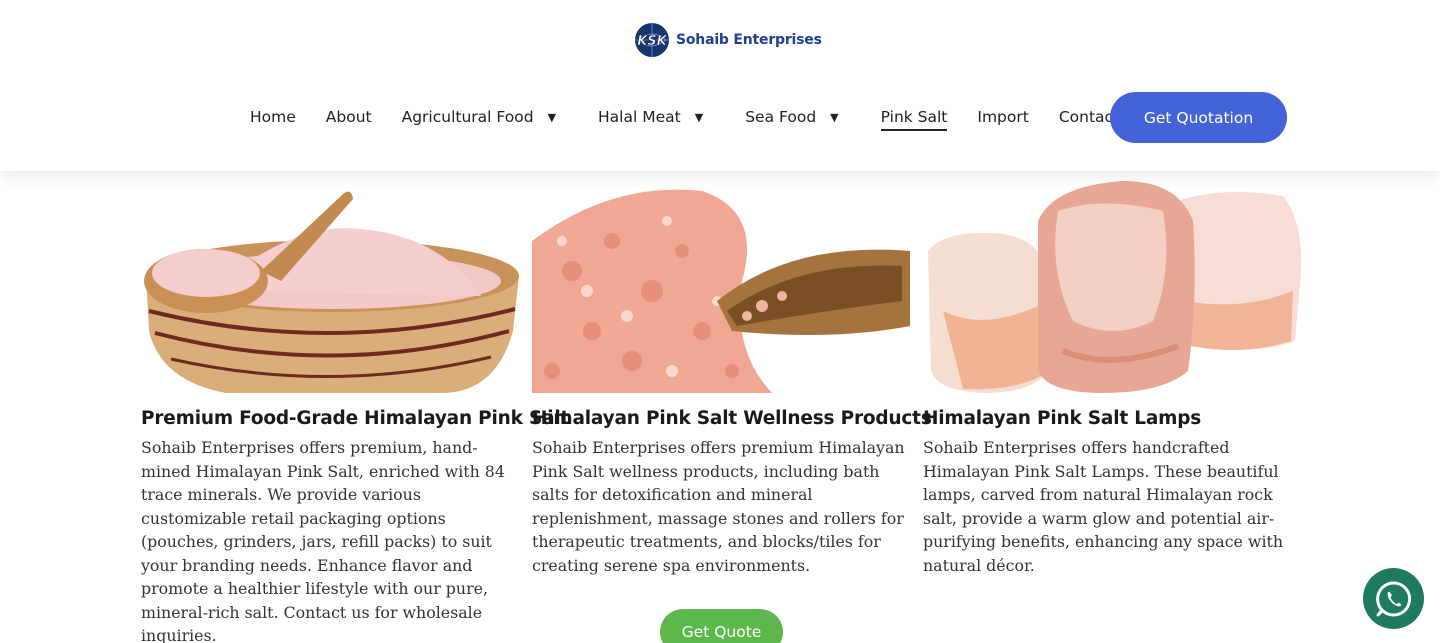 The width and height of the screenshot is (1440, 643). I want to click on product-title: Himalayan Pink Salt Wellness Products, so click(732, 418).